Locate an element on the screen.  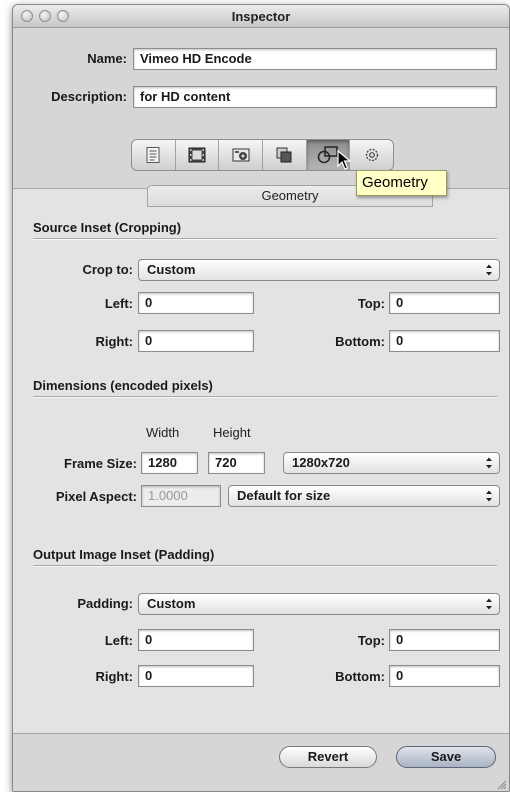
encoder-icon is located at coordinates (241, 155).